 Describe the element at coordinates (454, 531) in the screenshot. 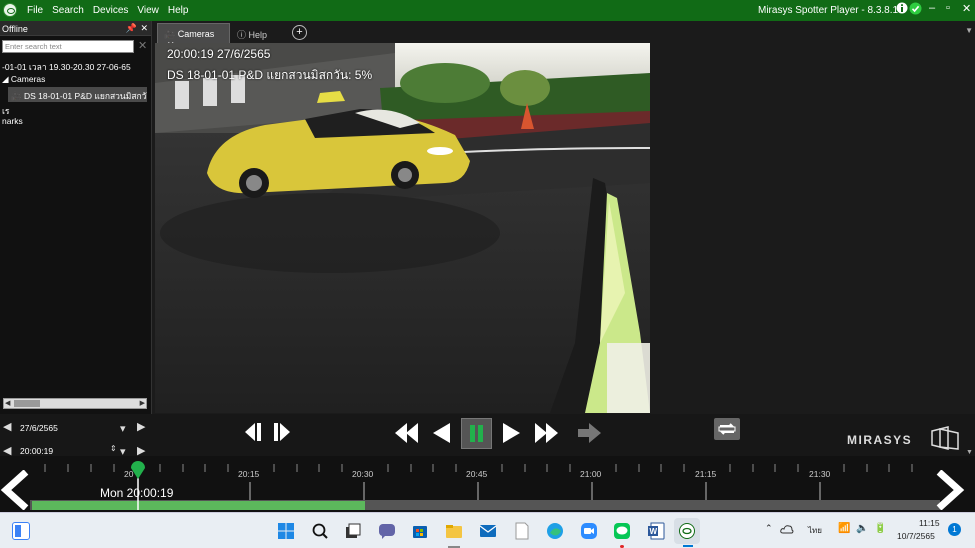

I see `file-explorer-icon` at that location.